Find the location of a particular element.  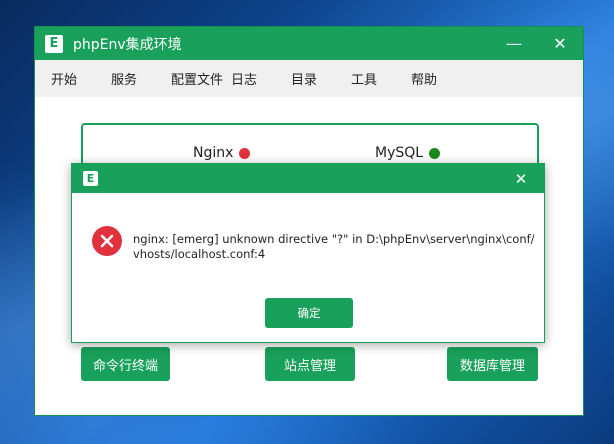

menu-start: 开始 is located at coordinates (81, 78).